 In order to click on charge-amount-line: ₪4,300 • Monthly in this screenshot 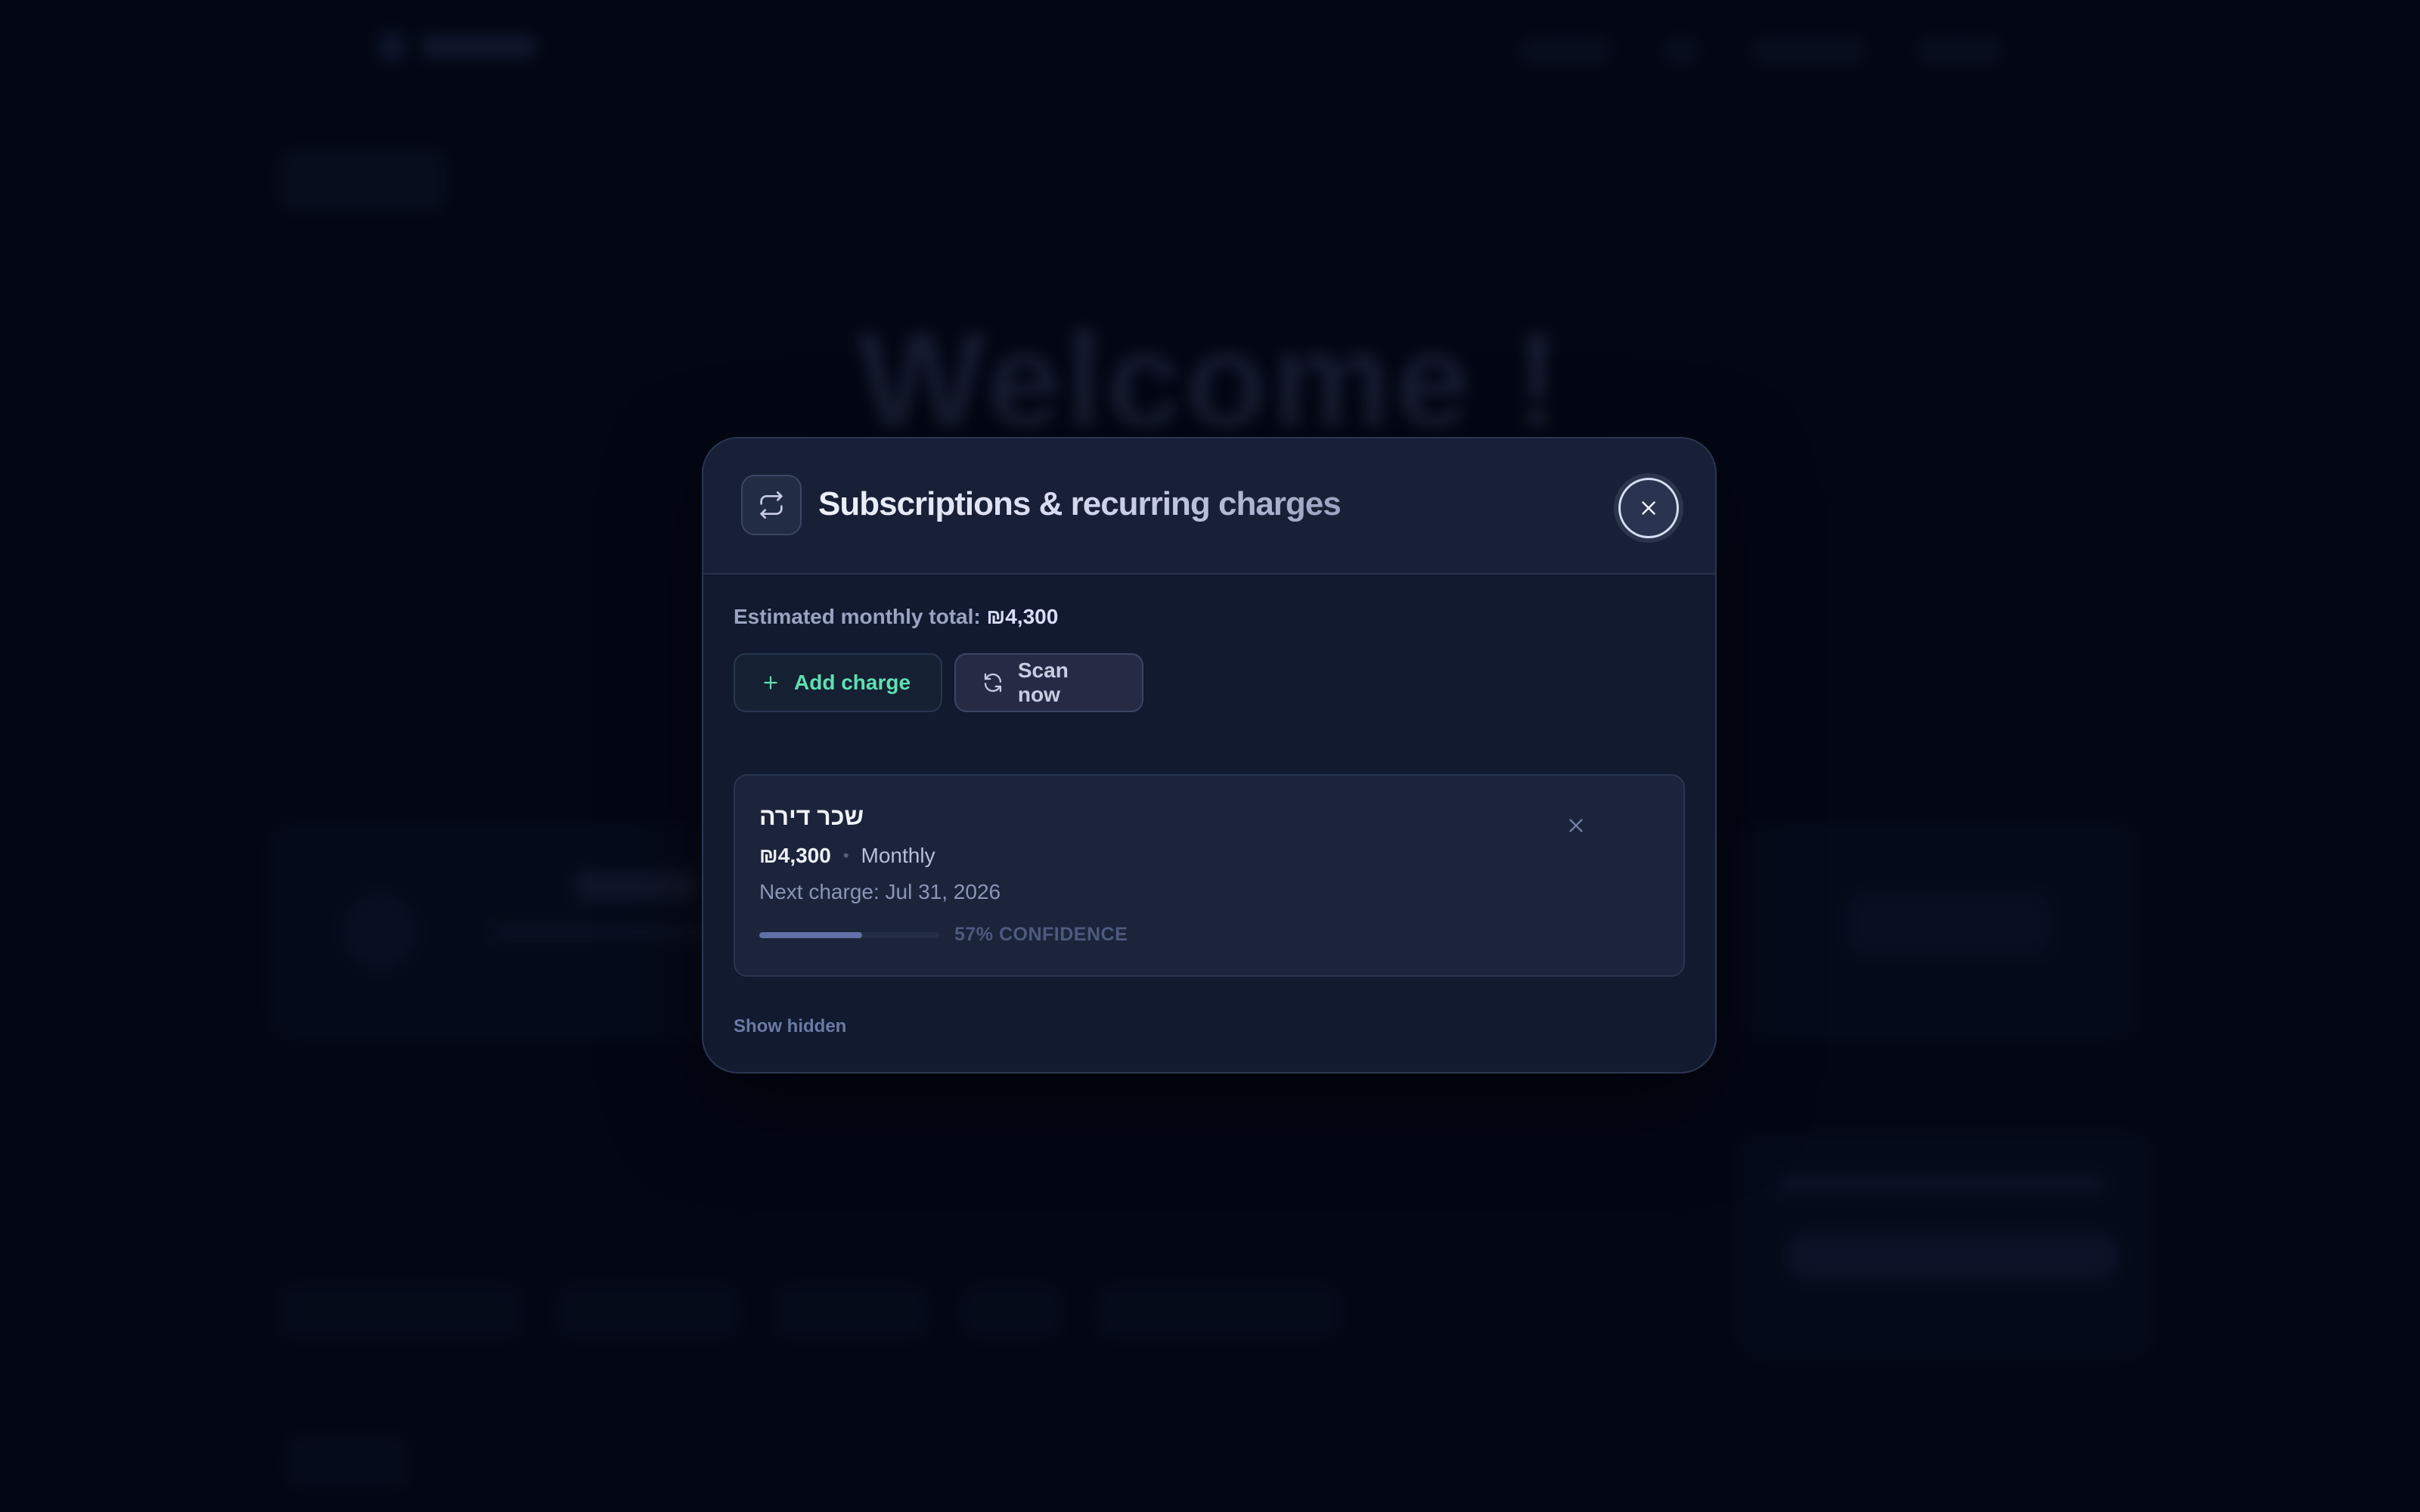, I will do `click(847, 856)`.